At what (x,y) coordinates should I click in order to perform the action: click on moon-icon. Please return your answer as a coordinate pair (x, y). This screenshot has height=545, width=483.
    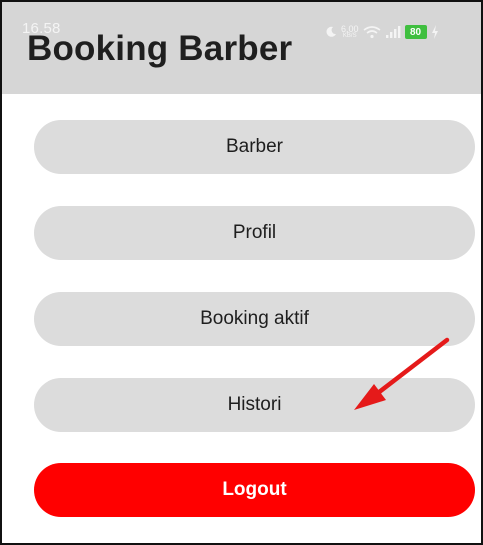
    Looking at the image, I should click on (331, 32).